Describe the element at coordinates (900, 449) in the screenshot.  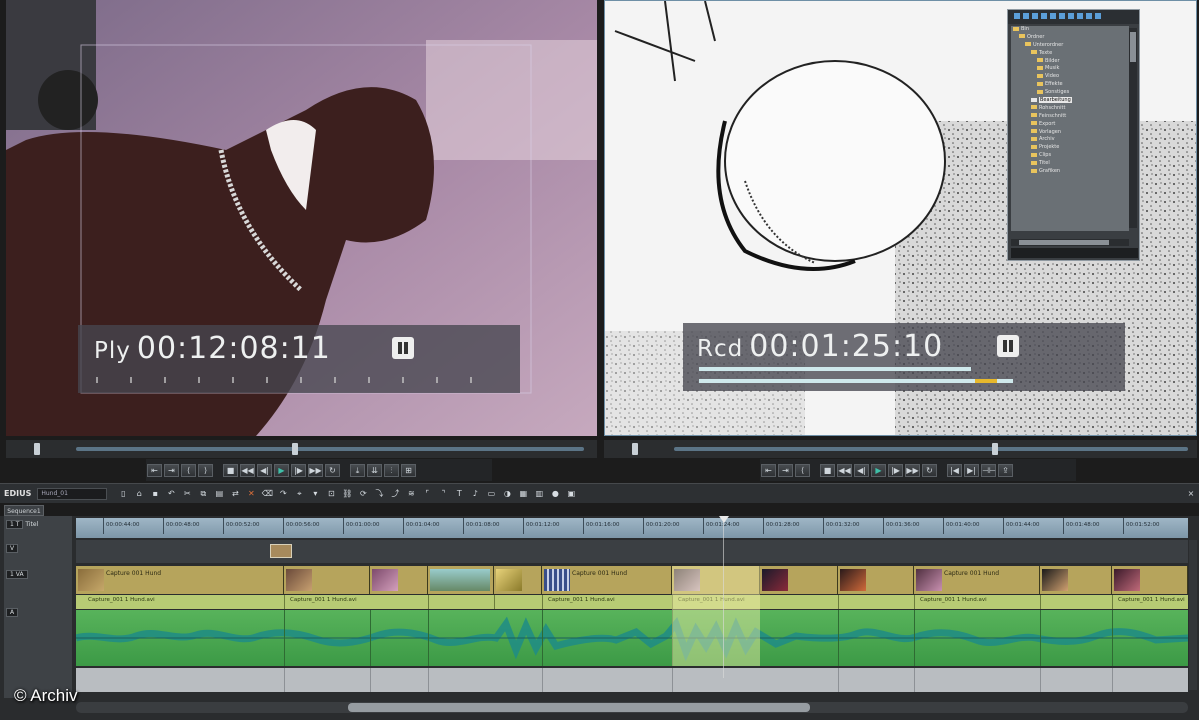
I see `recorder-position-slider` at that location.